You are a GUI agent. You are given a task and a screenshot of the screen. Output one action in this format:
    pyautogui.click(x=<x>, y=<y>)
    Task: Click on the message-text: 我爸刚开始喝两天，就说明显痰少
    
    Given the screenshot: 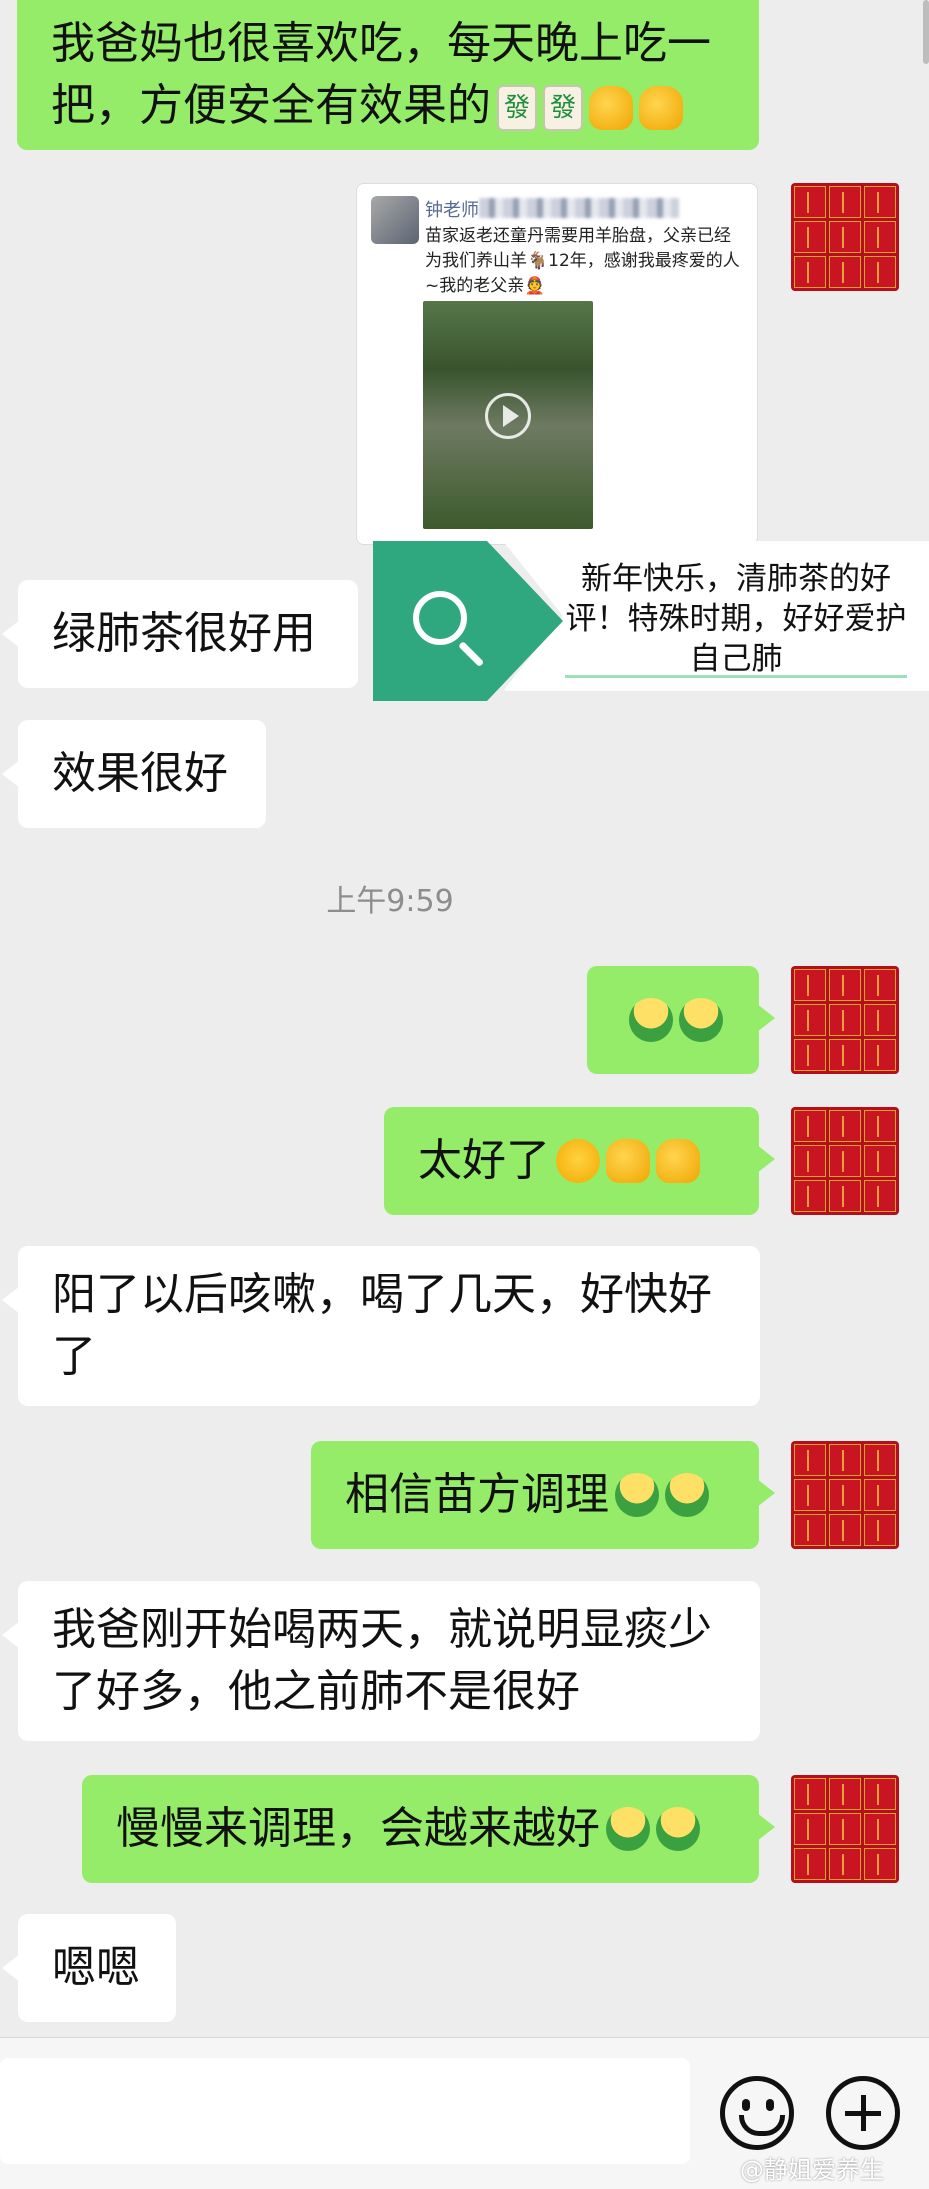 What is the action you would take?
    pyautogui.click(x=382, y=1629)
    